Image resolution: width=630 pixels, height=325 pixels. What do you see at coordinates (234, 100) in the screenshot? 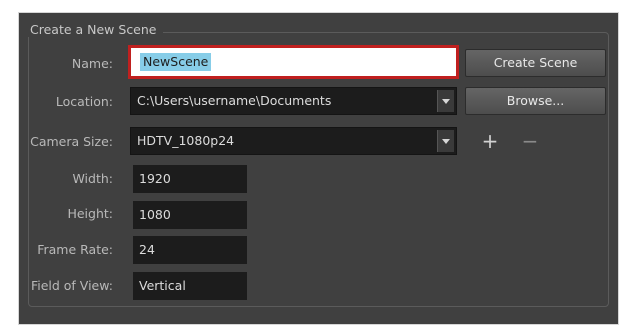
I see `location-value: C:\Users\username\Documents` at bounding box center [234, 100].